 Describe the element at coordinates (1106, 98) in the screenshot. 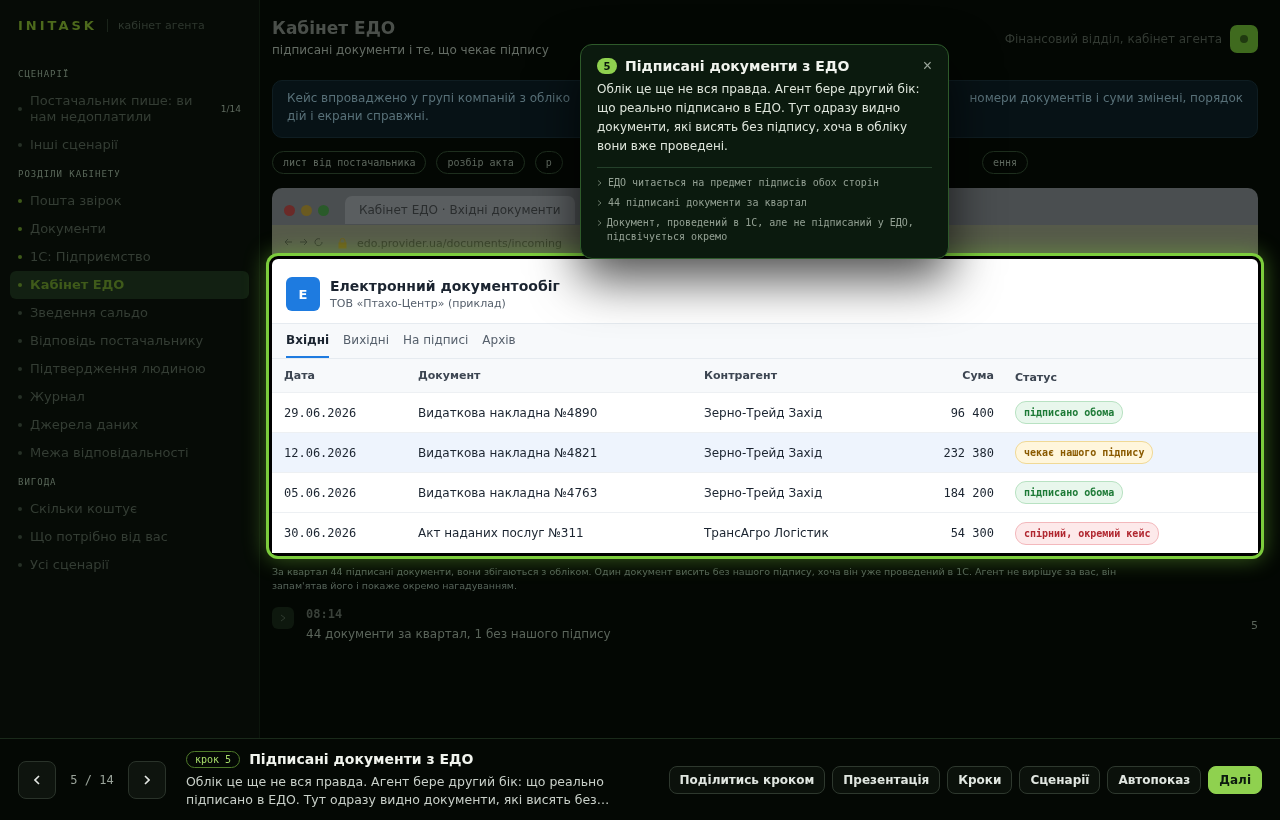

I see `intro-text: номери документів і суми змінені, порядок` at that location.